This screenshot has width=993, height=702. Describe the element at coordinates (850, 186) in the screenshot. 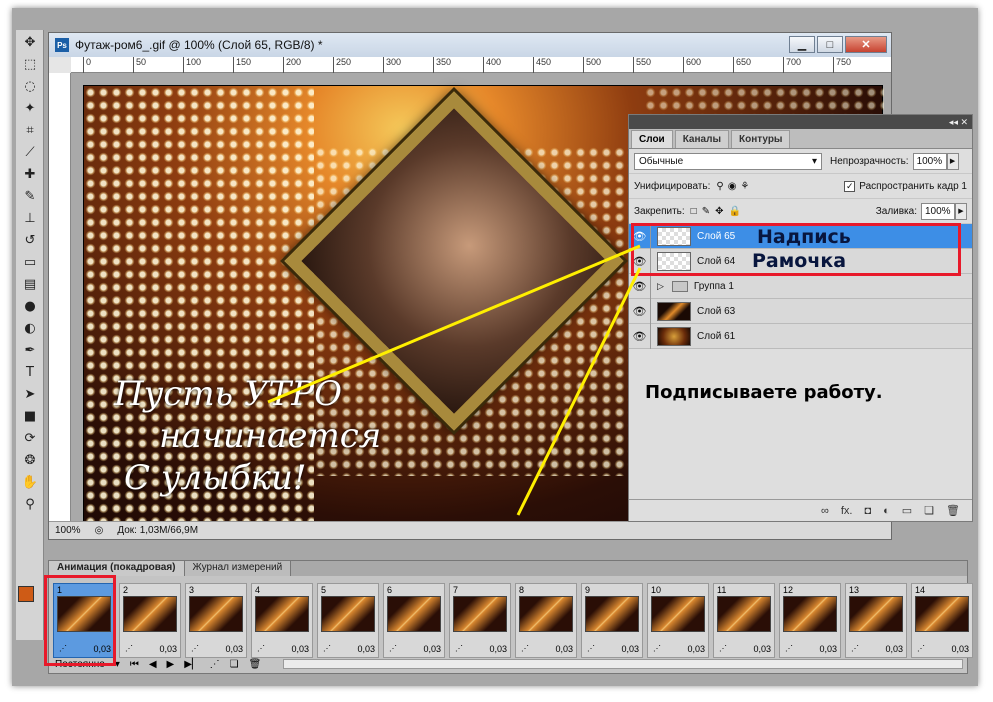

I see `propagate-checkbox: ✓` at that location.